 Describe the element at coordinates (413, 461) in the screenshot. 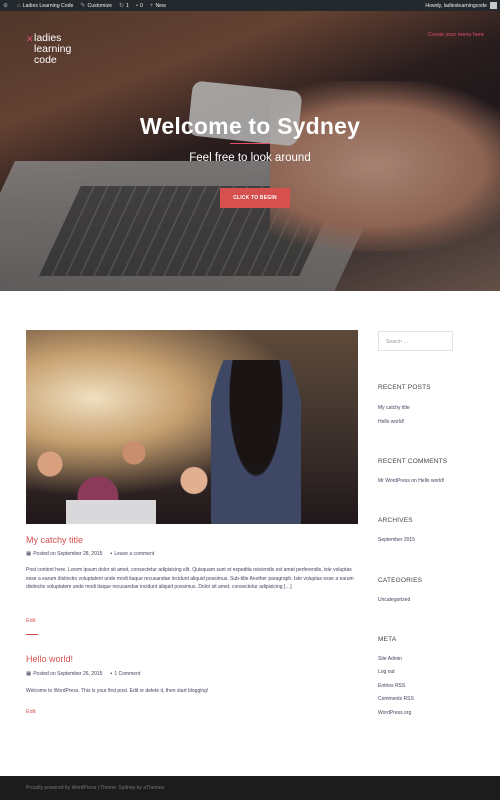

I see `widget-title-recent-comments: RECENT COMMENTS` at that location.